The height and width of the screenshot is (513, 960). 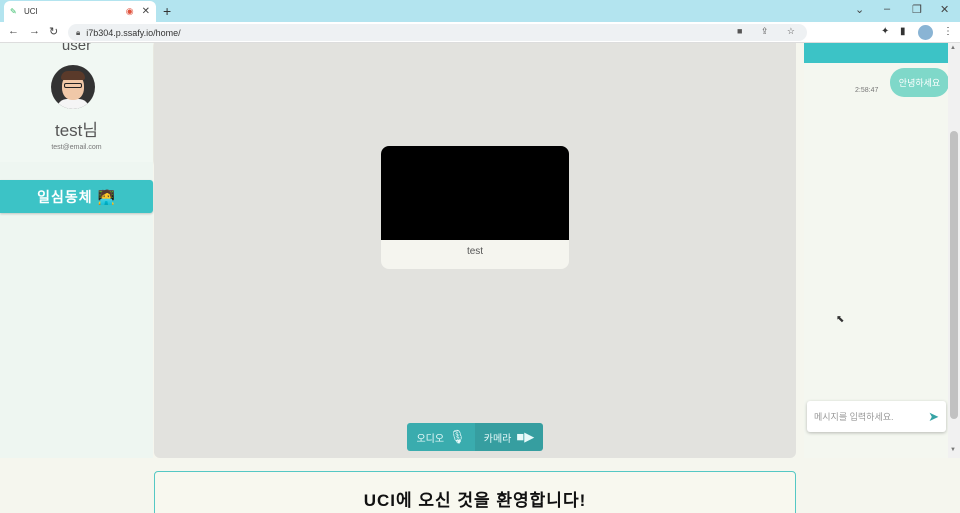 I want to click on close-window-icon: ✕, so click(x=944, y=9).